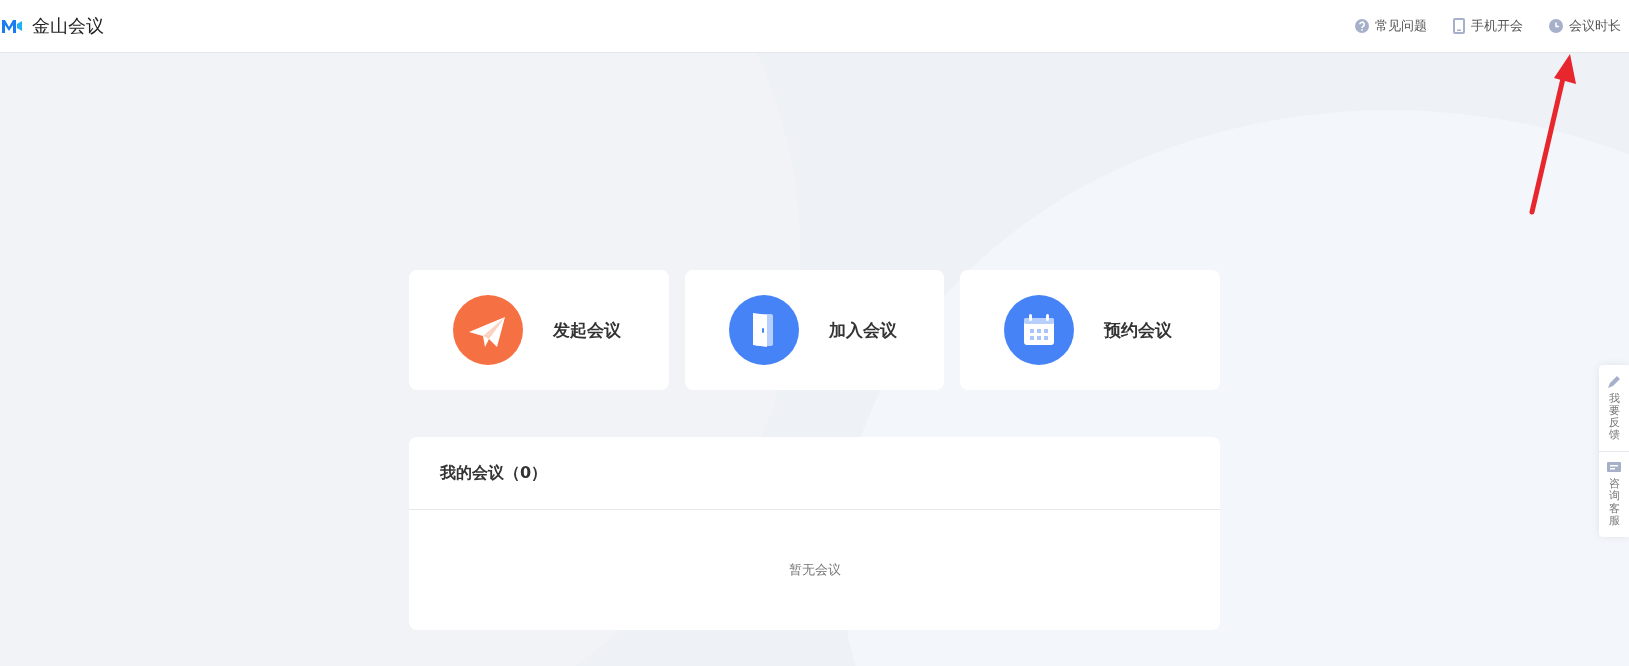  I want to click on side-link: 我要反馈, so click(1614, 417).